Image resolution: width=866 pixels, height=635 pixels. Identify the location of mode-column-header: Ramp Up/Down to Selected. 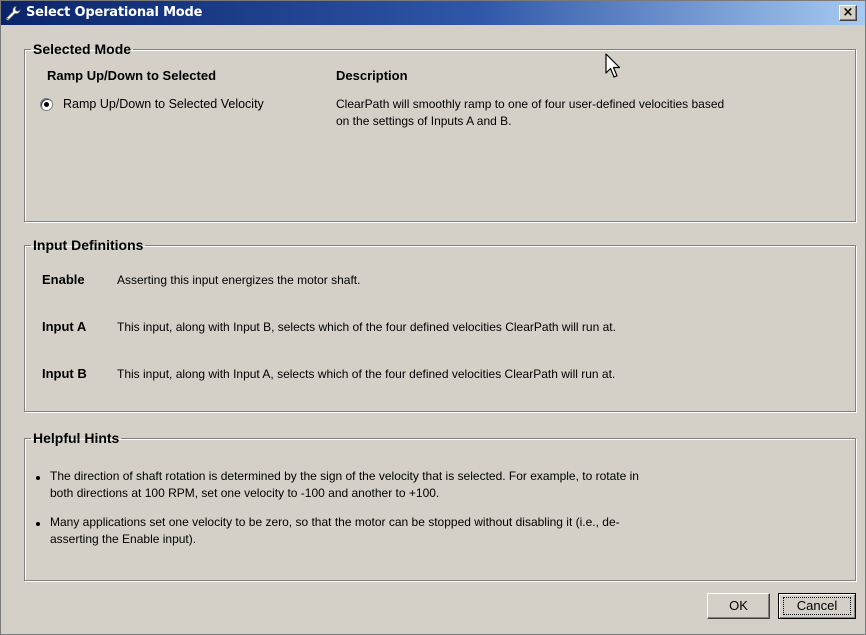
(132, 75).